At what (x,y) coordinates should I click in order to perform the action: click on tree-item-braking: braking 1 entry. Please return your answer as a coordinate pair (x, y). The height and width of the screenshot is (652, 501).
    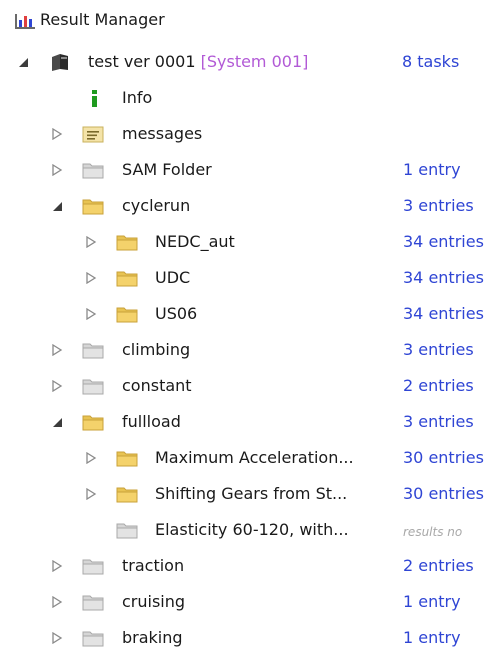
    Looking at the image, I should click on (250, 638).